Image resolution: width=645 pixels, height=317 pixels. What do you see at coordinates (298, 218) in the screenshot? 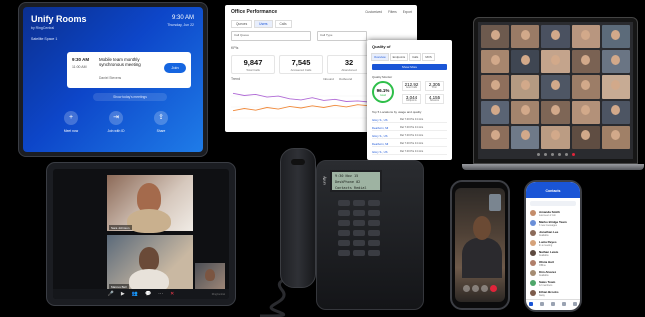
I see `phone-handset` at bounding box center [298, 218].